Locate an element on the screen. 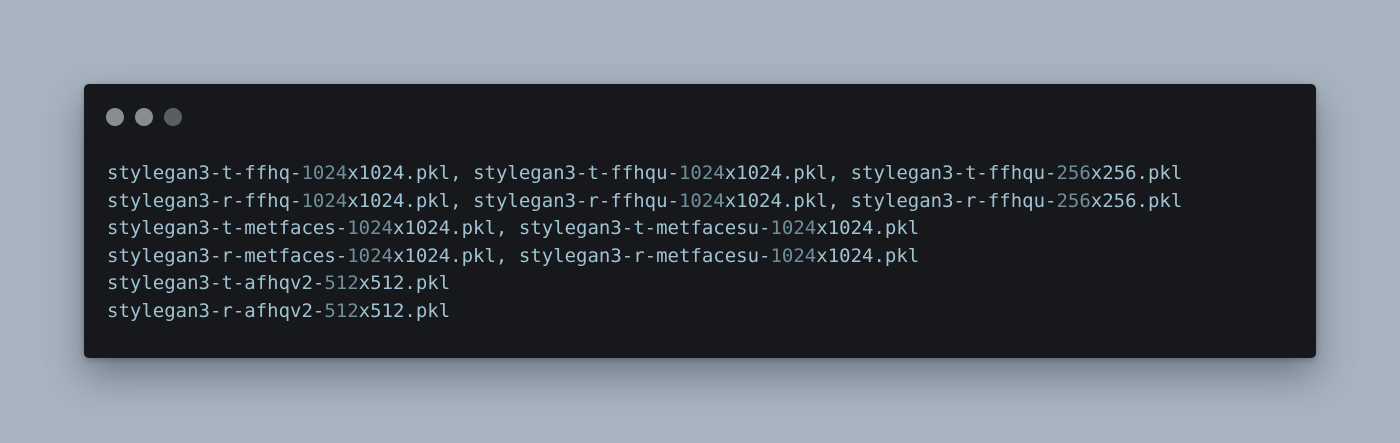 Image resolution: width=1400 pixels, height=443 pixels. code-line-6: stylegan3-r-afhqv2-512x512.pkl is located at coordinates (279, 310).